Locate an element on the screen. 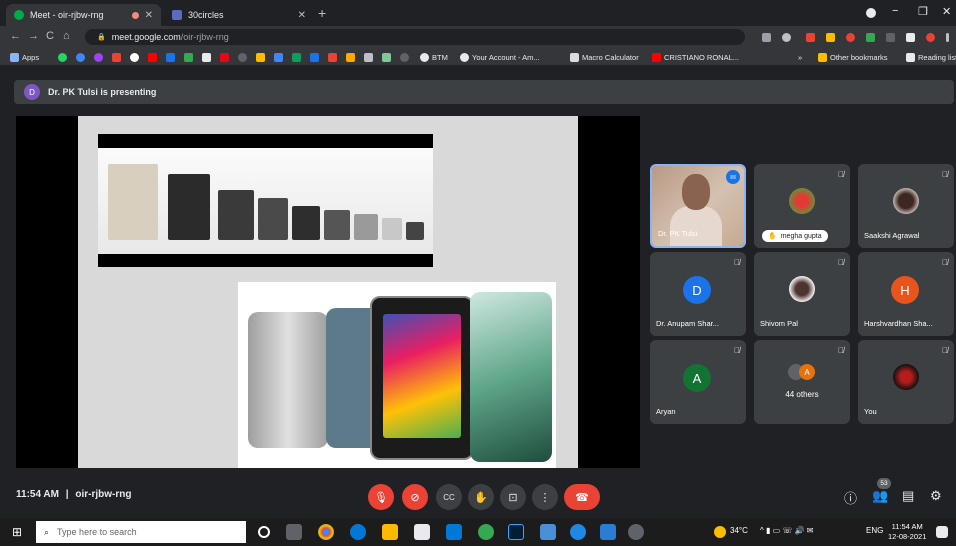 Image resolution: width=956 pixels, height=546 pixels. tab-30circles: 30circles ✕ is located at coordinates (239, 15).